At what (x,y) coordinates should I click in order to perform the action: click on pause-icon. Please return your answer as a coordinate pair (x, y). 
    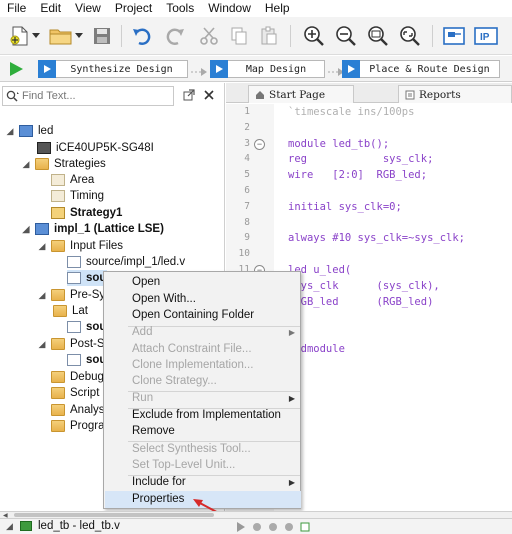
    Looking at the image, I should click on (273, 527).